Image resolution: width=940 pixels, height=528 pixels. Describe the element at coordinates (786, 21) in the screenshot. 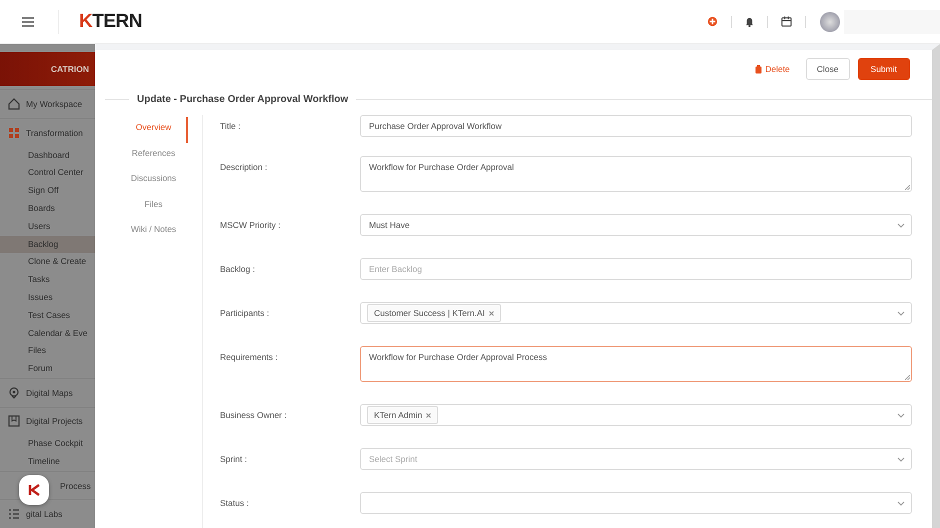

I see `calendar-icon` at that location.